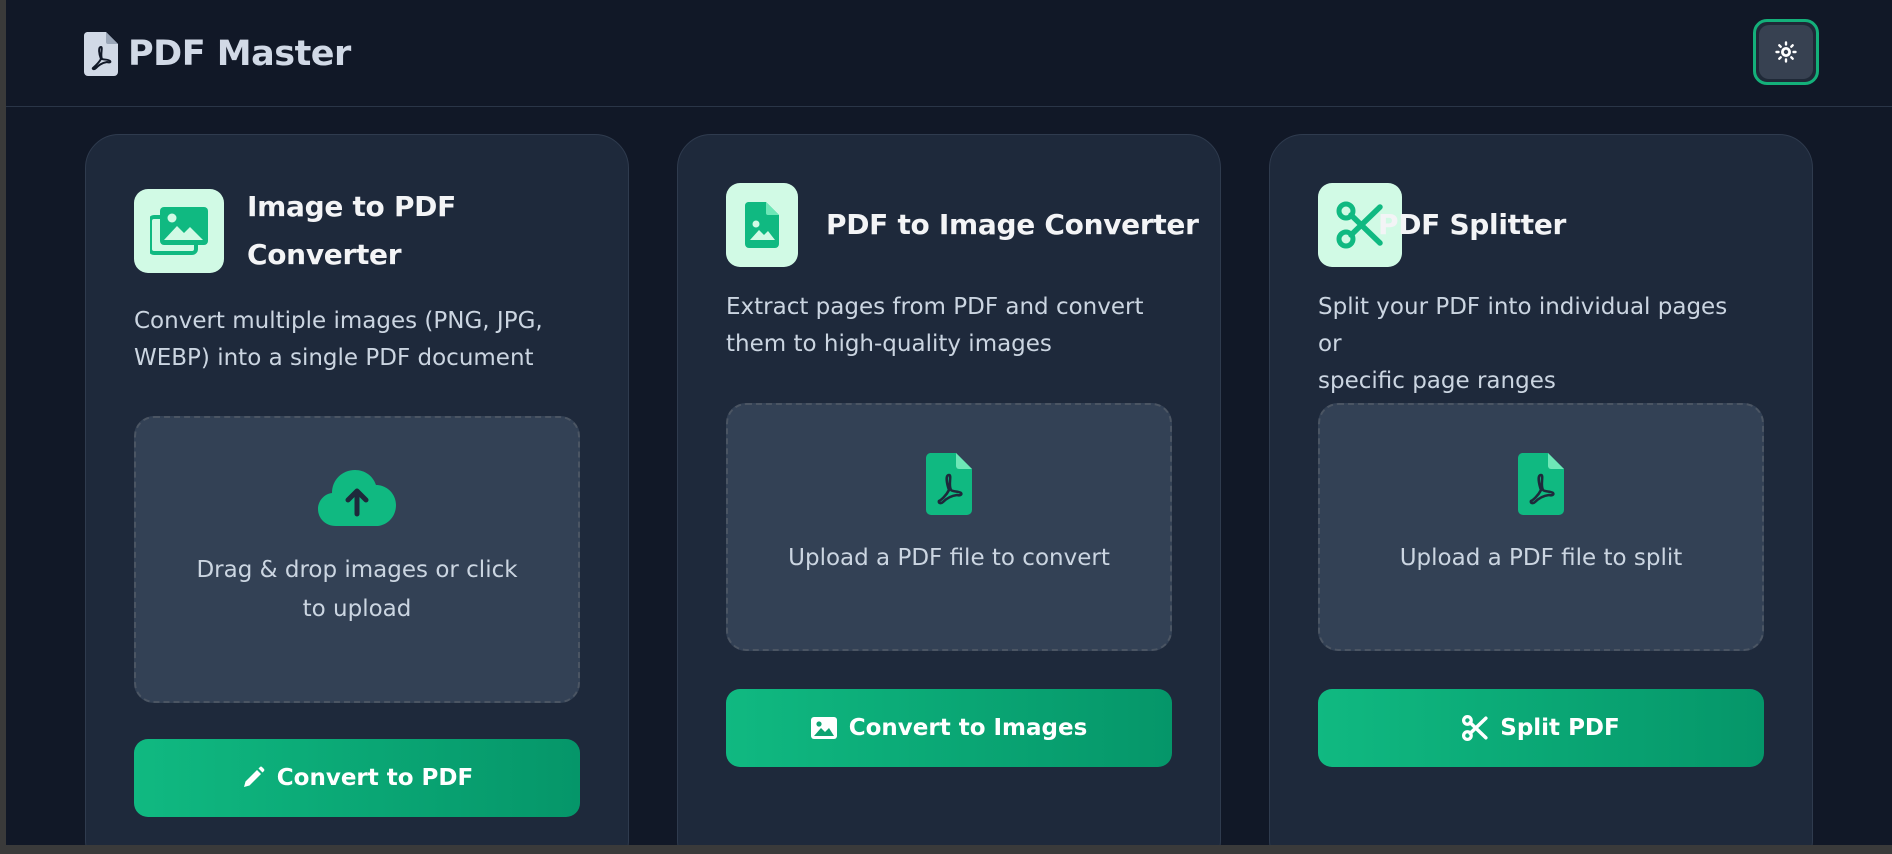 The width and height of the screenshot is (1892, 854). Describe the element at coordinates (334, 358) in the screenshot. I see `card-description-line: WEBP) into a single PDF document` at that location.